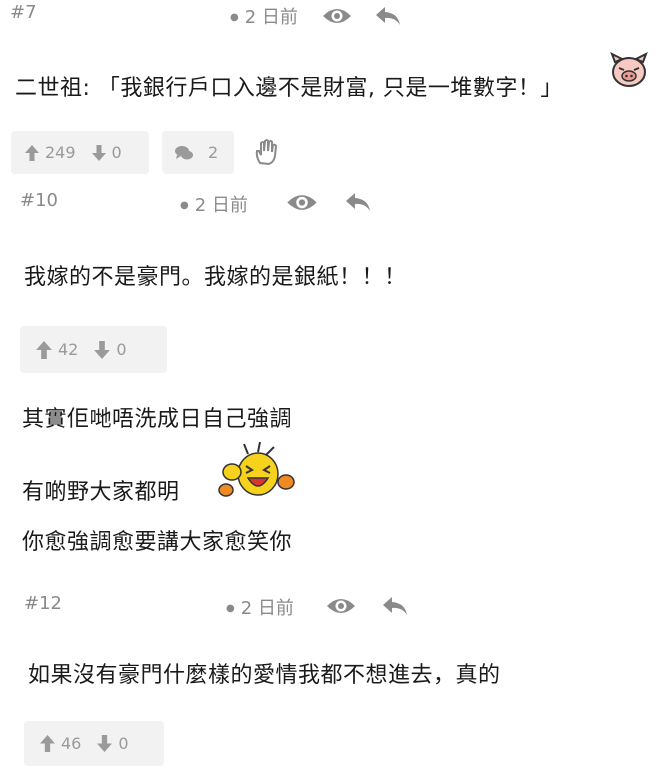 The height and width of the screenshot is (768, 658). Describe the element at coordinates (101, 492) in the screenshot. I see `reply-line-2: 有啲野大家都明` at that location.